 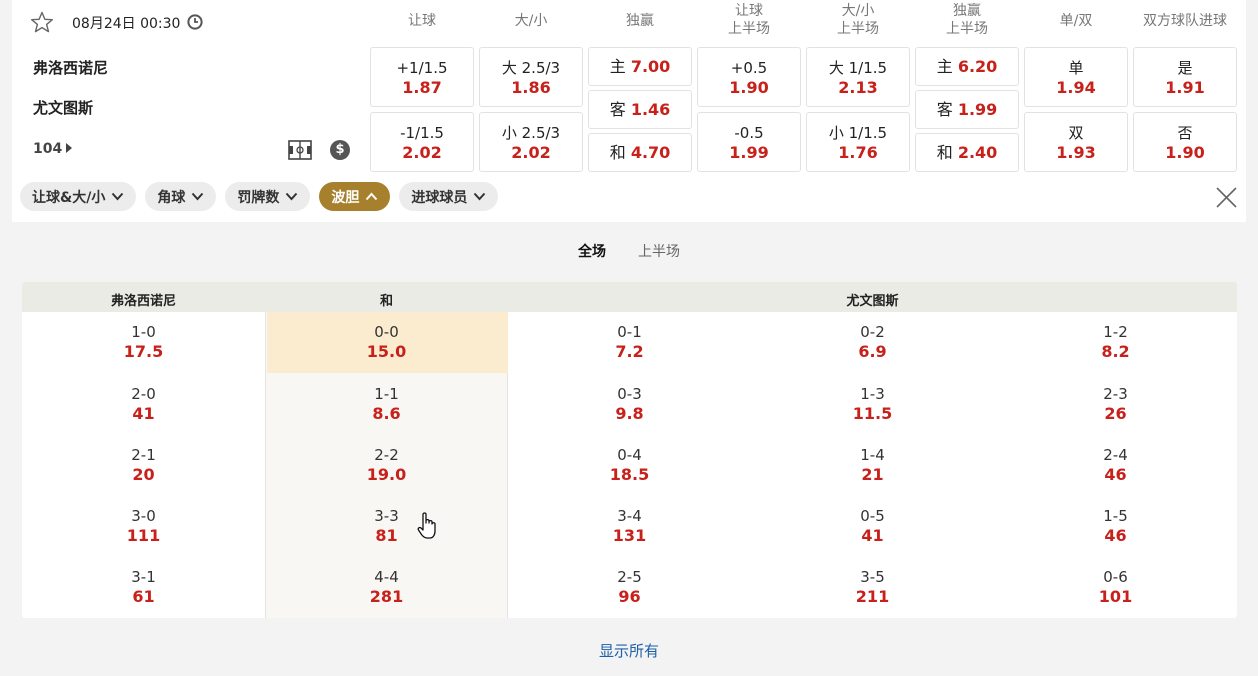 I want to click on filter-chip-label: 波胆, so click(x=345, y=197).